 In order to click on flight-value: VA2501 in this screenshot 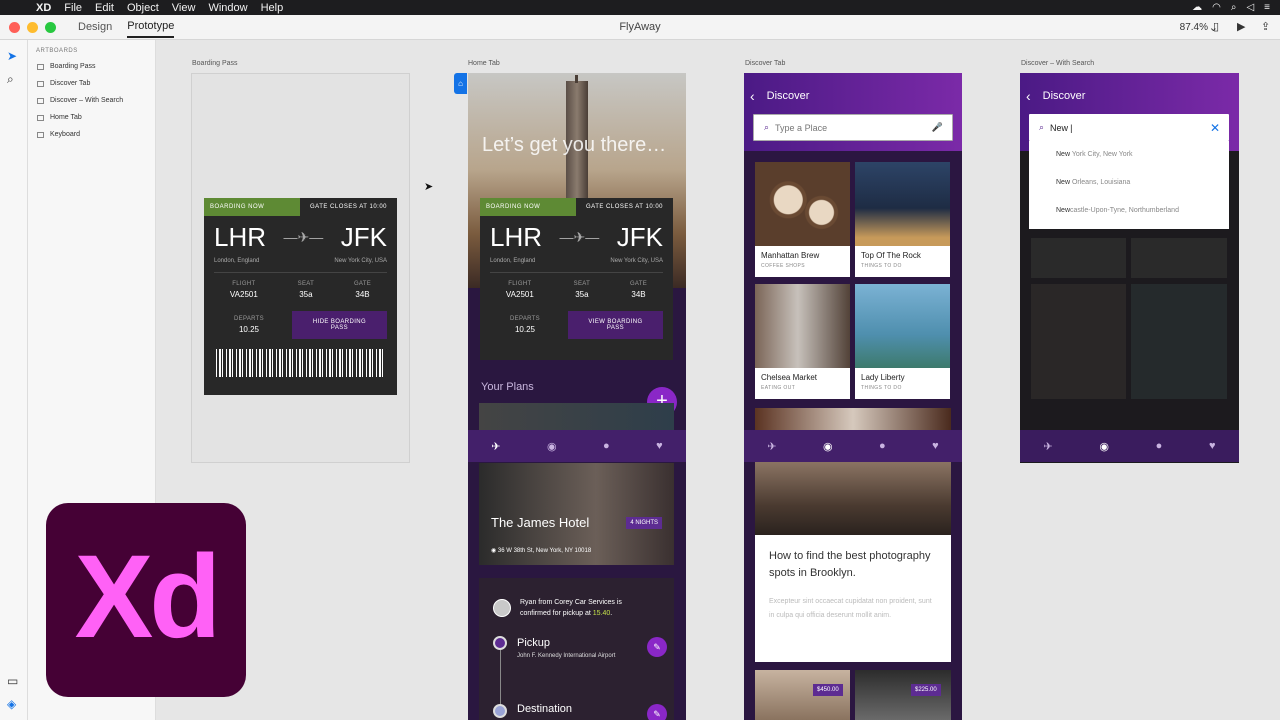, I will do `click(519, 294)`.